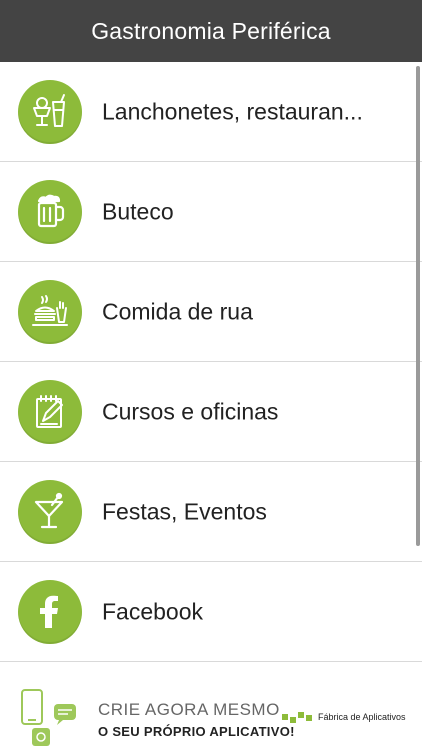  Describe the element at coordinates (418, 306) in the screenshot. I see `scrollbar` at that location.